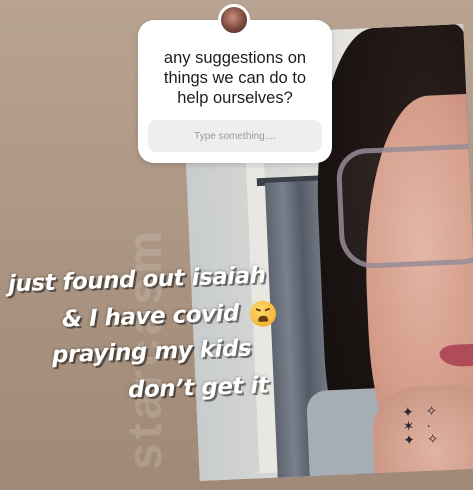 The height and width of the screenshot is (490, 473). What do you see at coordinates (136, 280) in the screenshot?
I see `caption-line-1: just found out isaiah` at bounding box center [136, 280].